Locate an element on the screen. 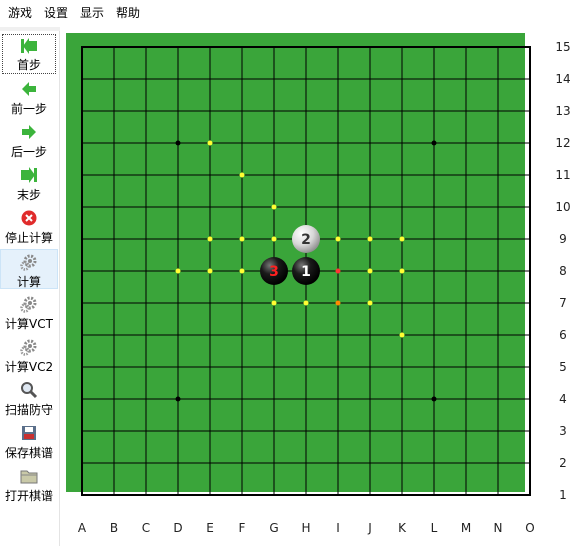  column-label: I is located at coordinates (338, 528).